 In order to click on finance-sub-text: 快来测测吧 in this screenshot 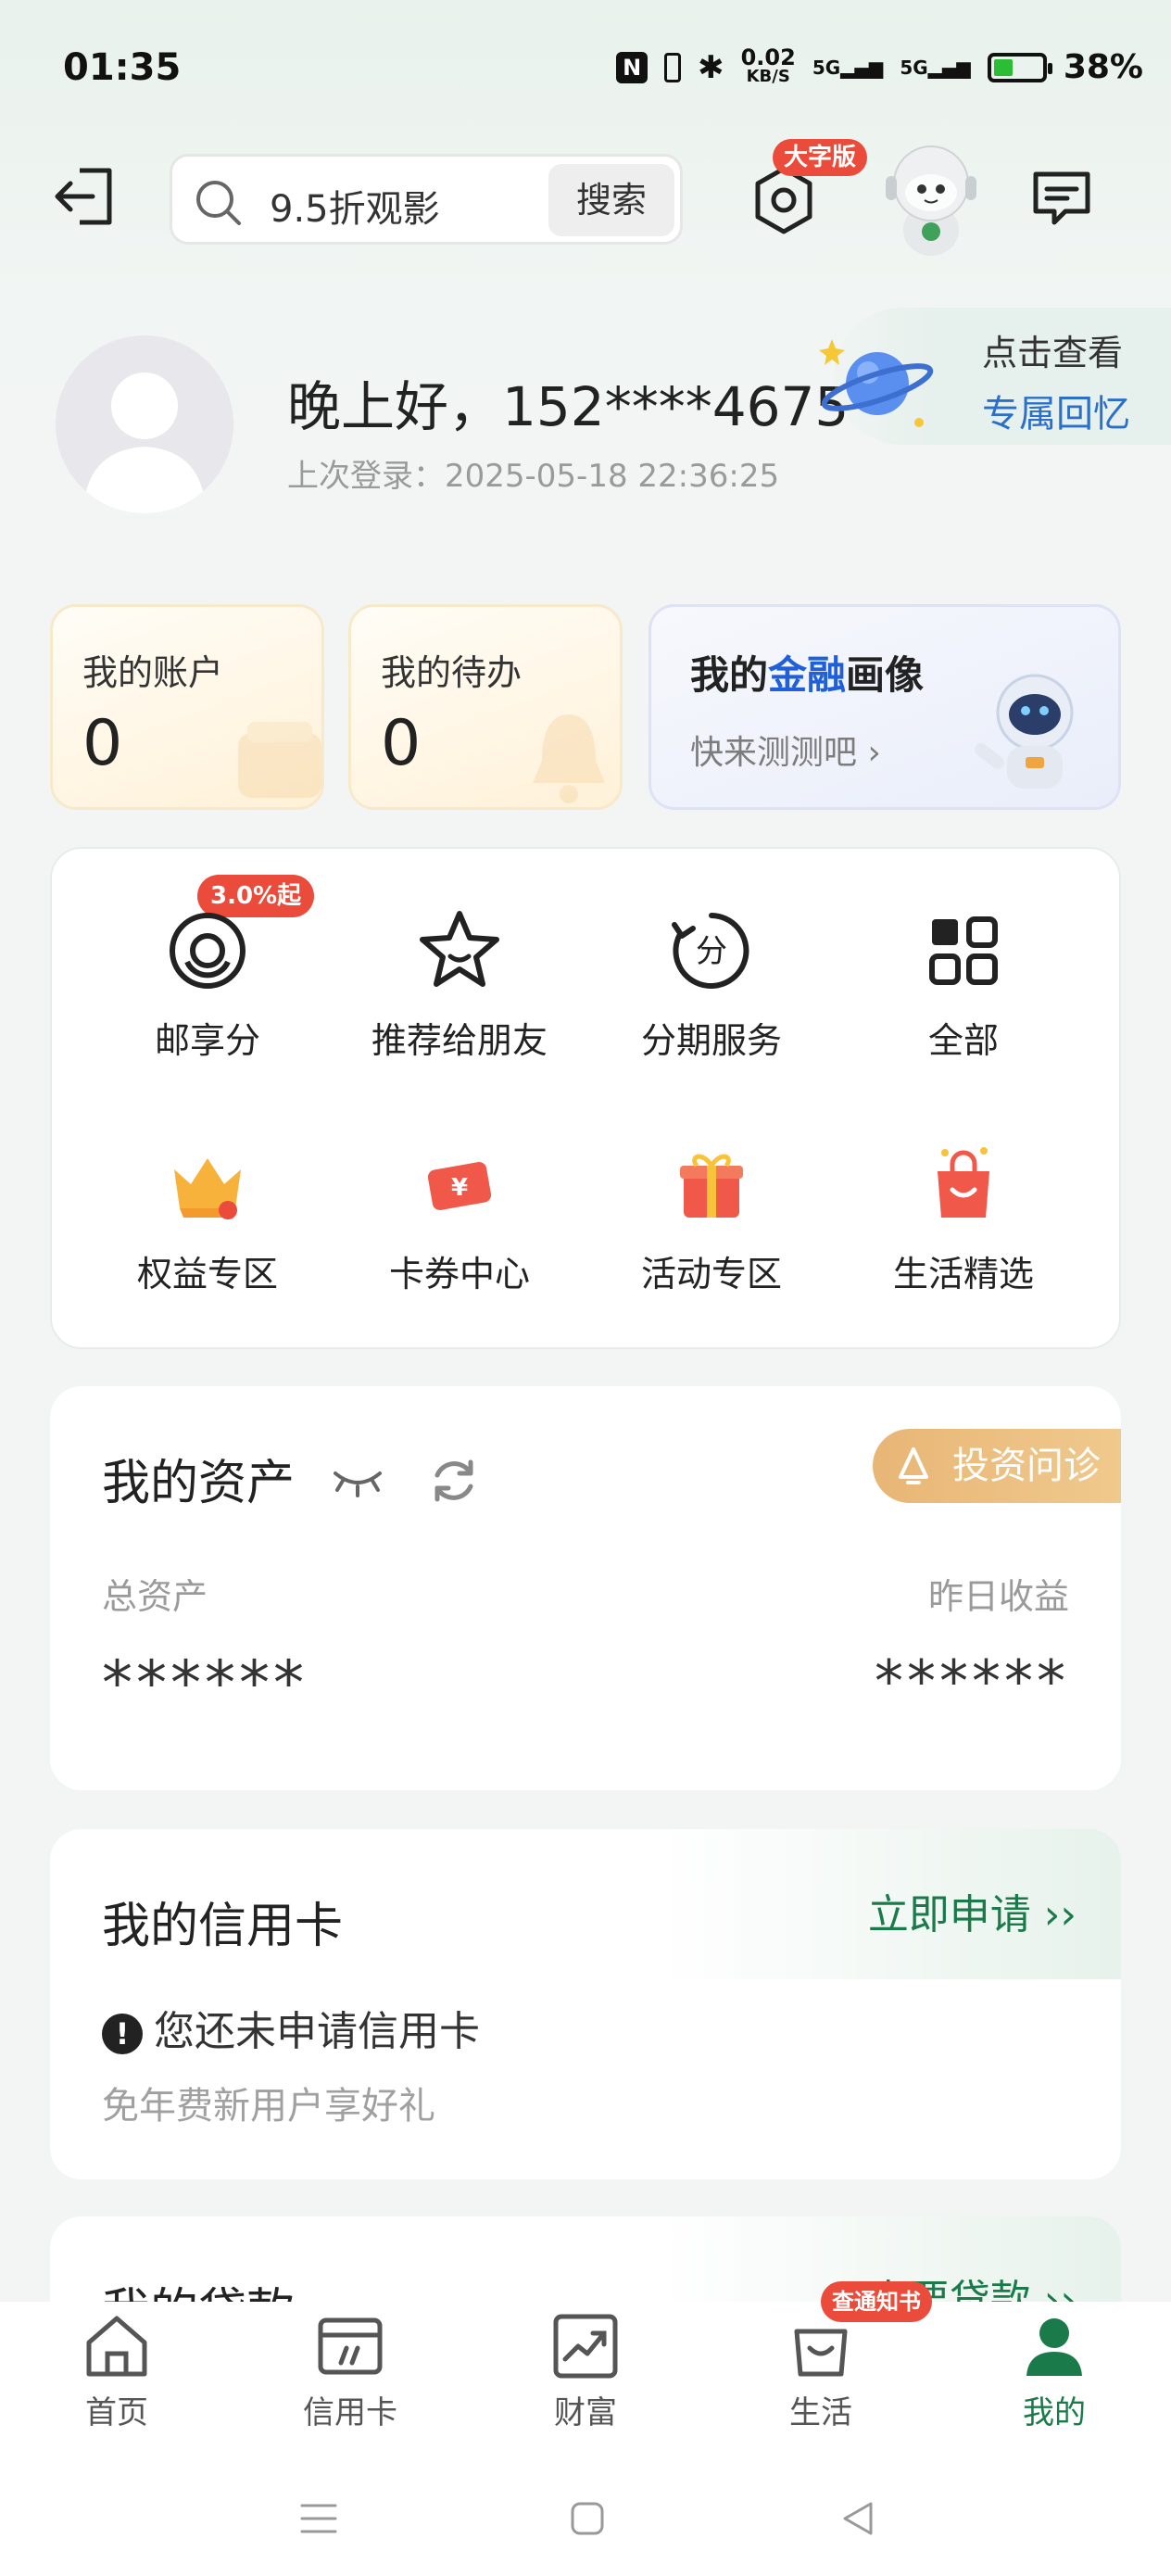, I will do `click(774, 753)`.